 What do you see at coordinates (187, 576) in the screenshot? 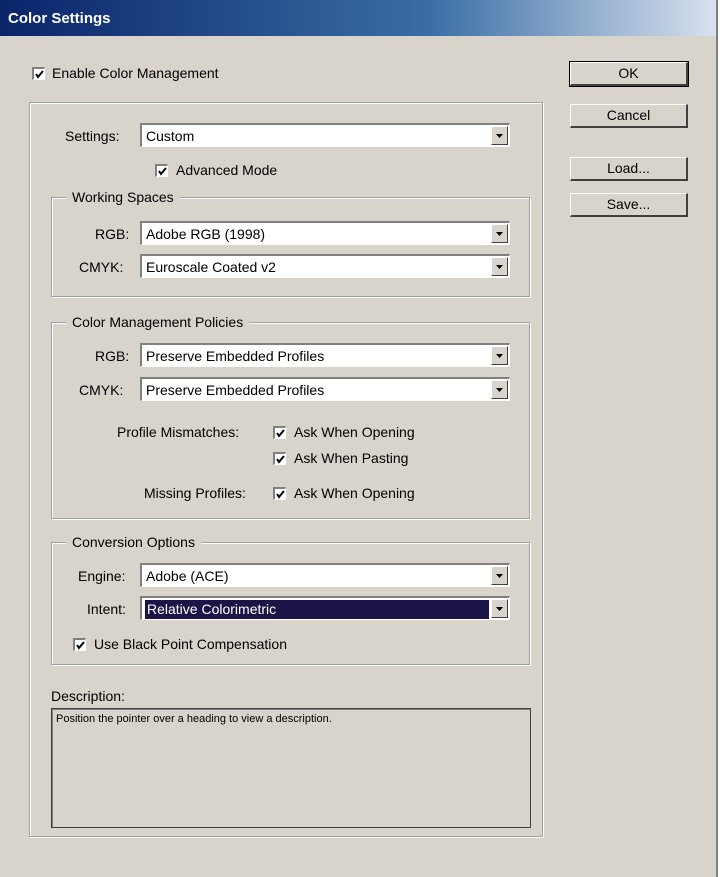
I see `engine-value: Adobe (ACE)` at bounding box center [187, 576].